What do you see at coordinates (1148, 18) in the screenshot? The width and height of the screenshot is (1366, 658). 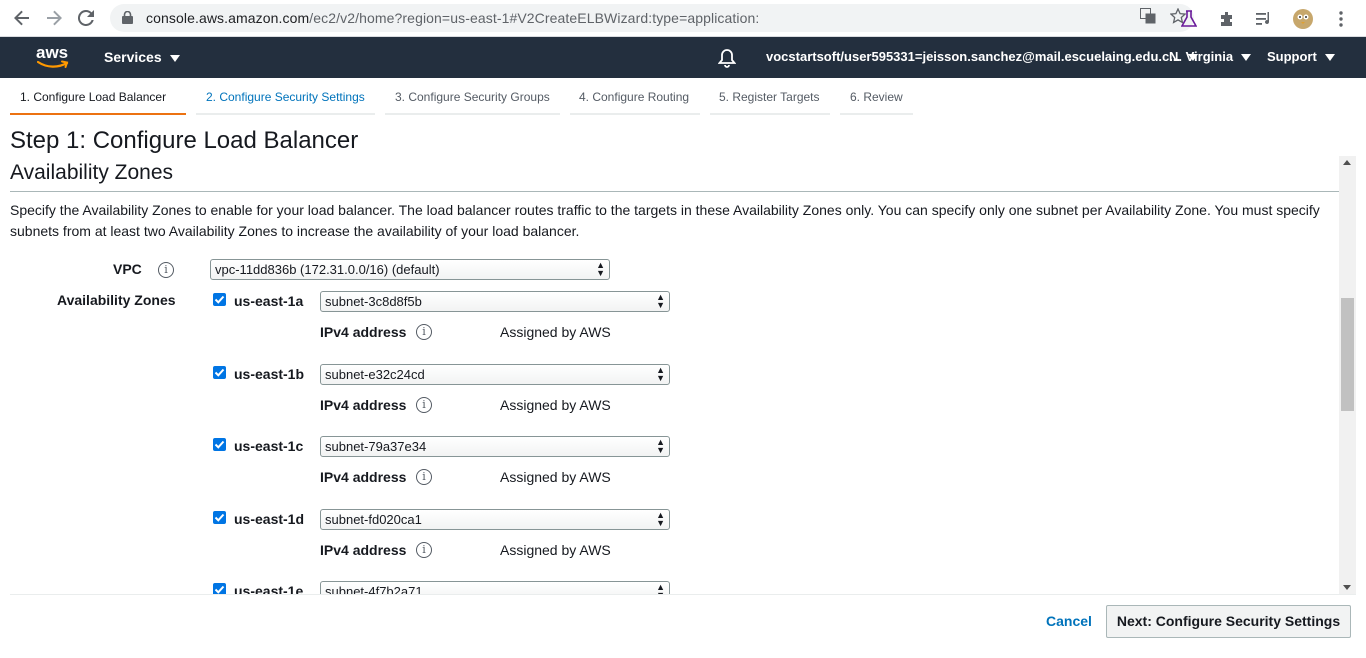 I see `translate-icon` at bounding box center [1148, 18].